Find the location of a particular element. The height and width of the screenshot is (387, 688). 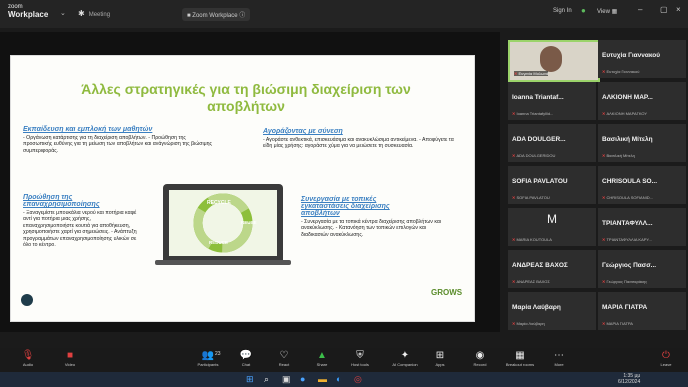

section-buying-title: Αγοράζοντας με σύνεση is located at coordinates (303, 131).